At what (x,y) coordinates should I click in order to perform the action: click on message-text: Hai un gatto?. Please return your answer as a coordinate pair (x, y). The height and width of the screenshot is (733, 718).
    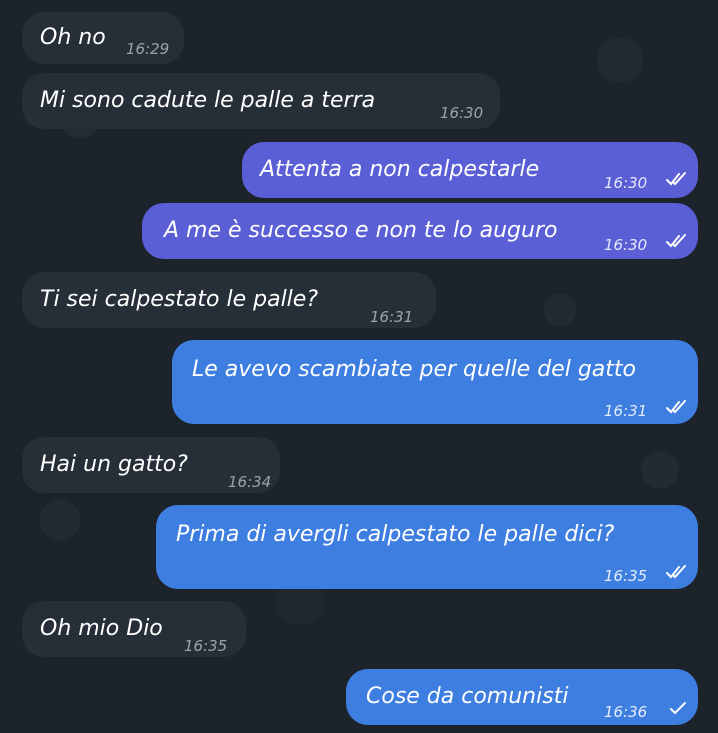
    Looking at the image, I should click on (114, 464).